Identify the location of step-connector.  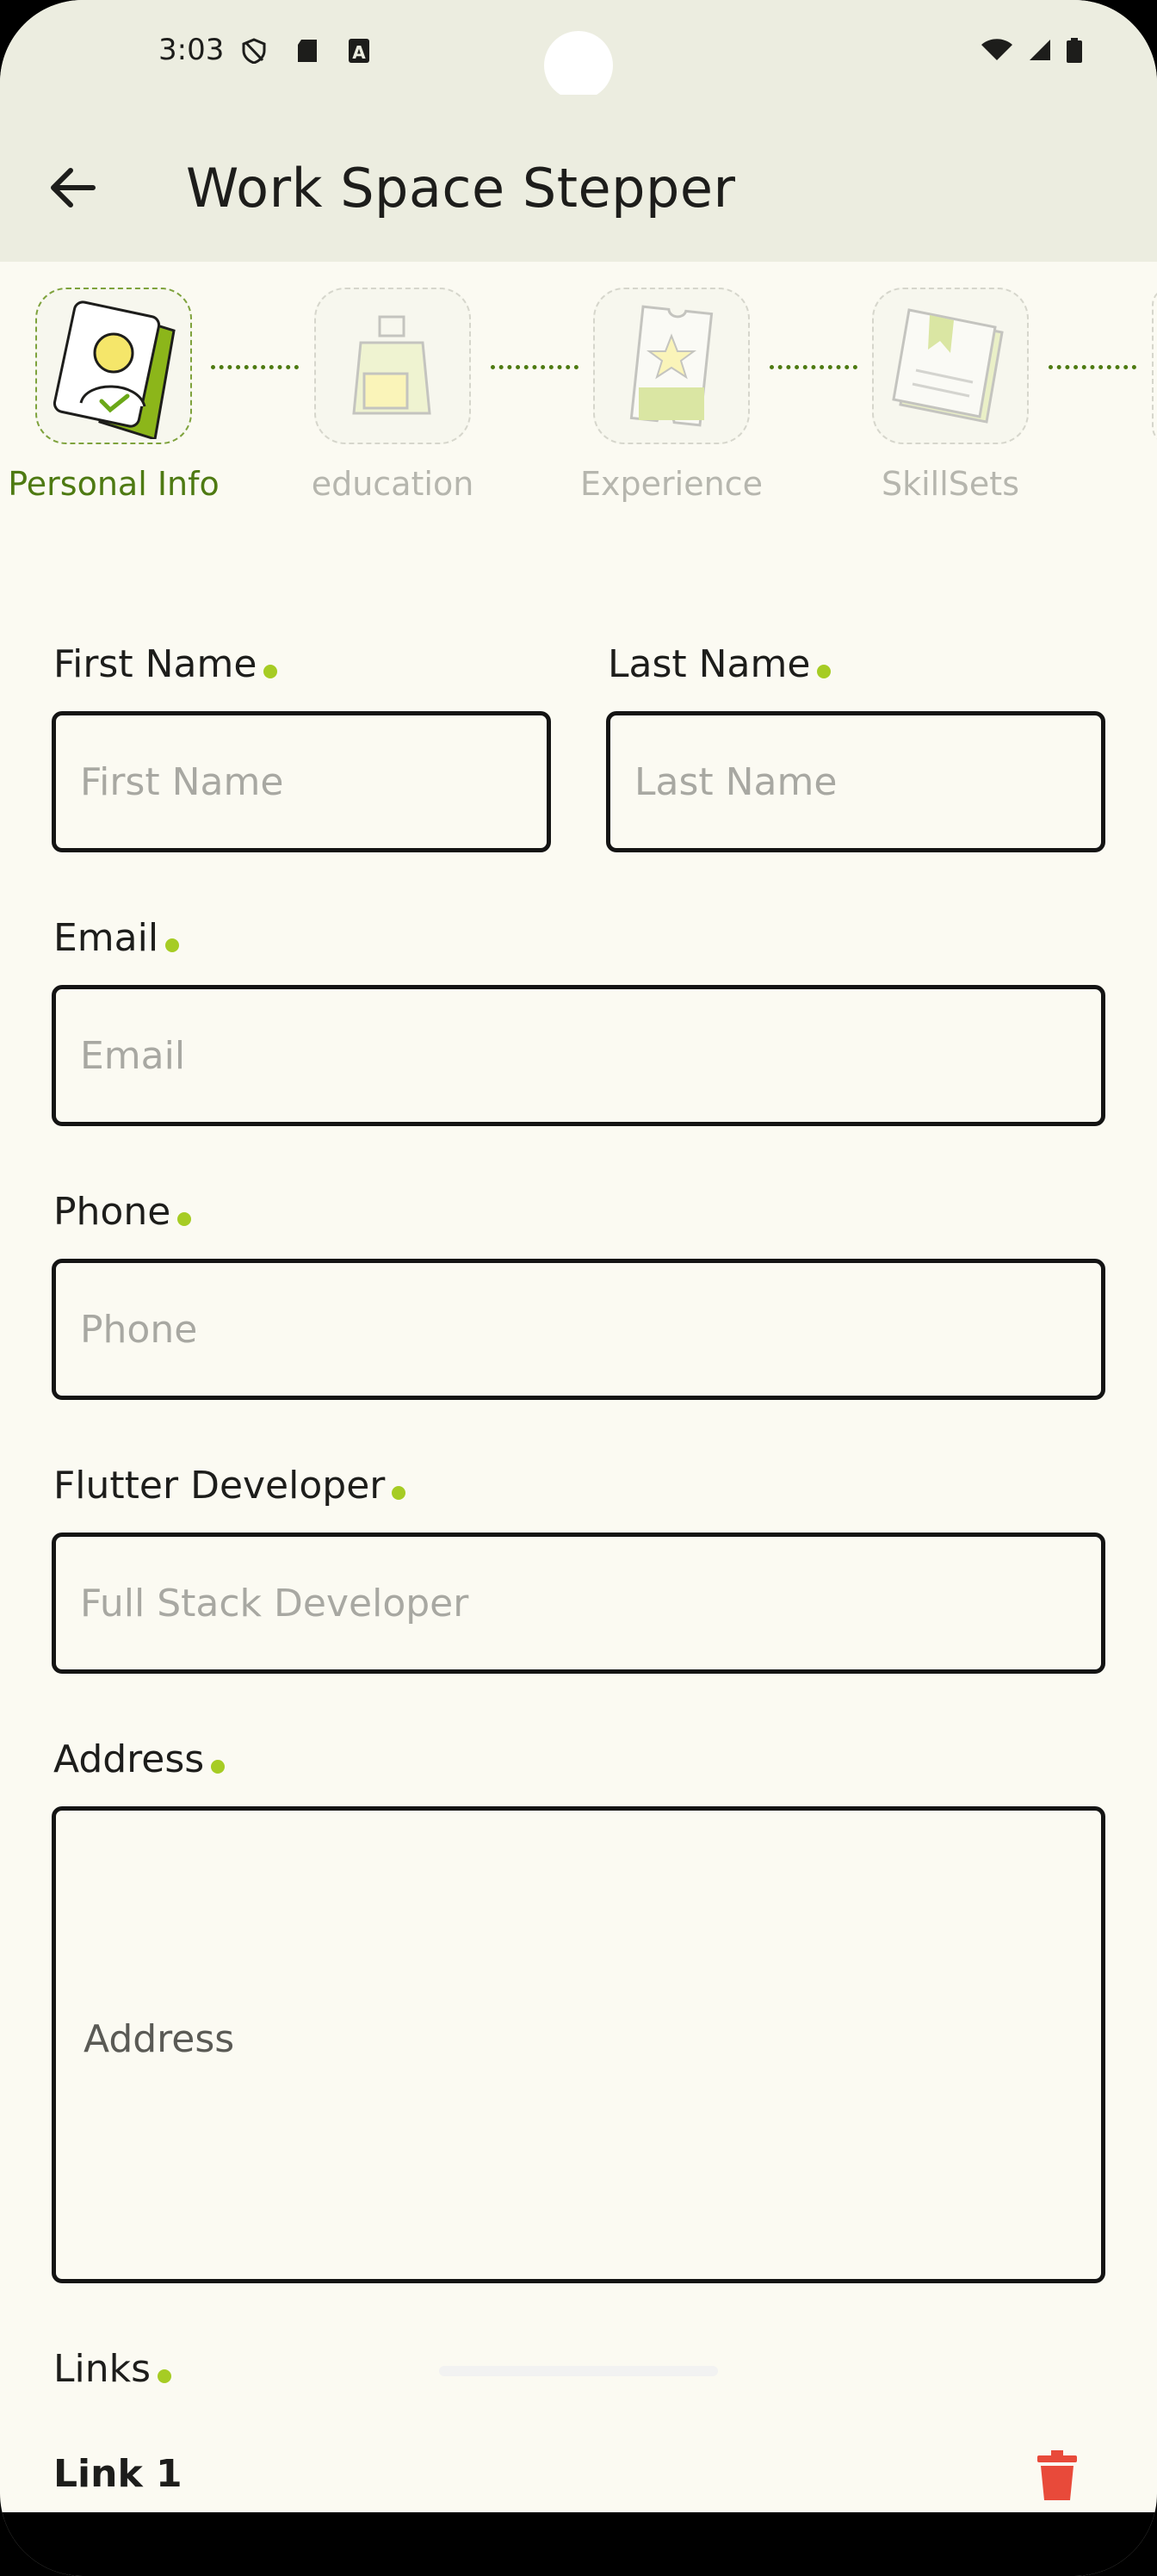
(1092, 367).